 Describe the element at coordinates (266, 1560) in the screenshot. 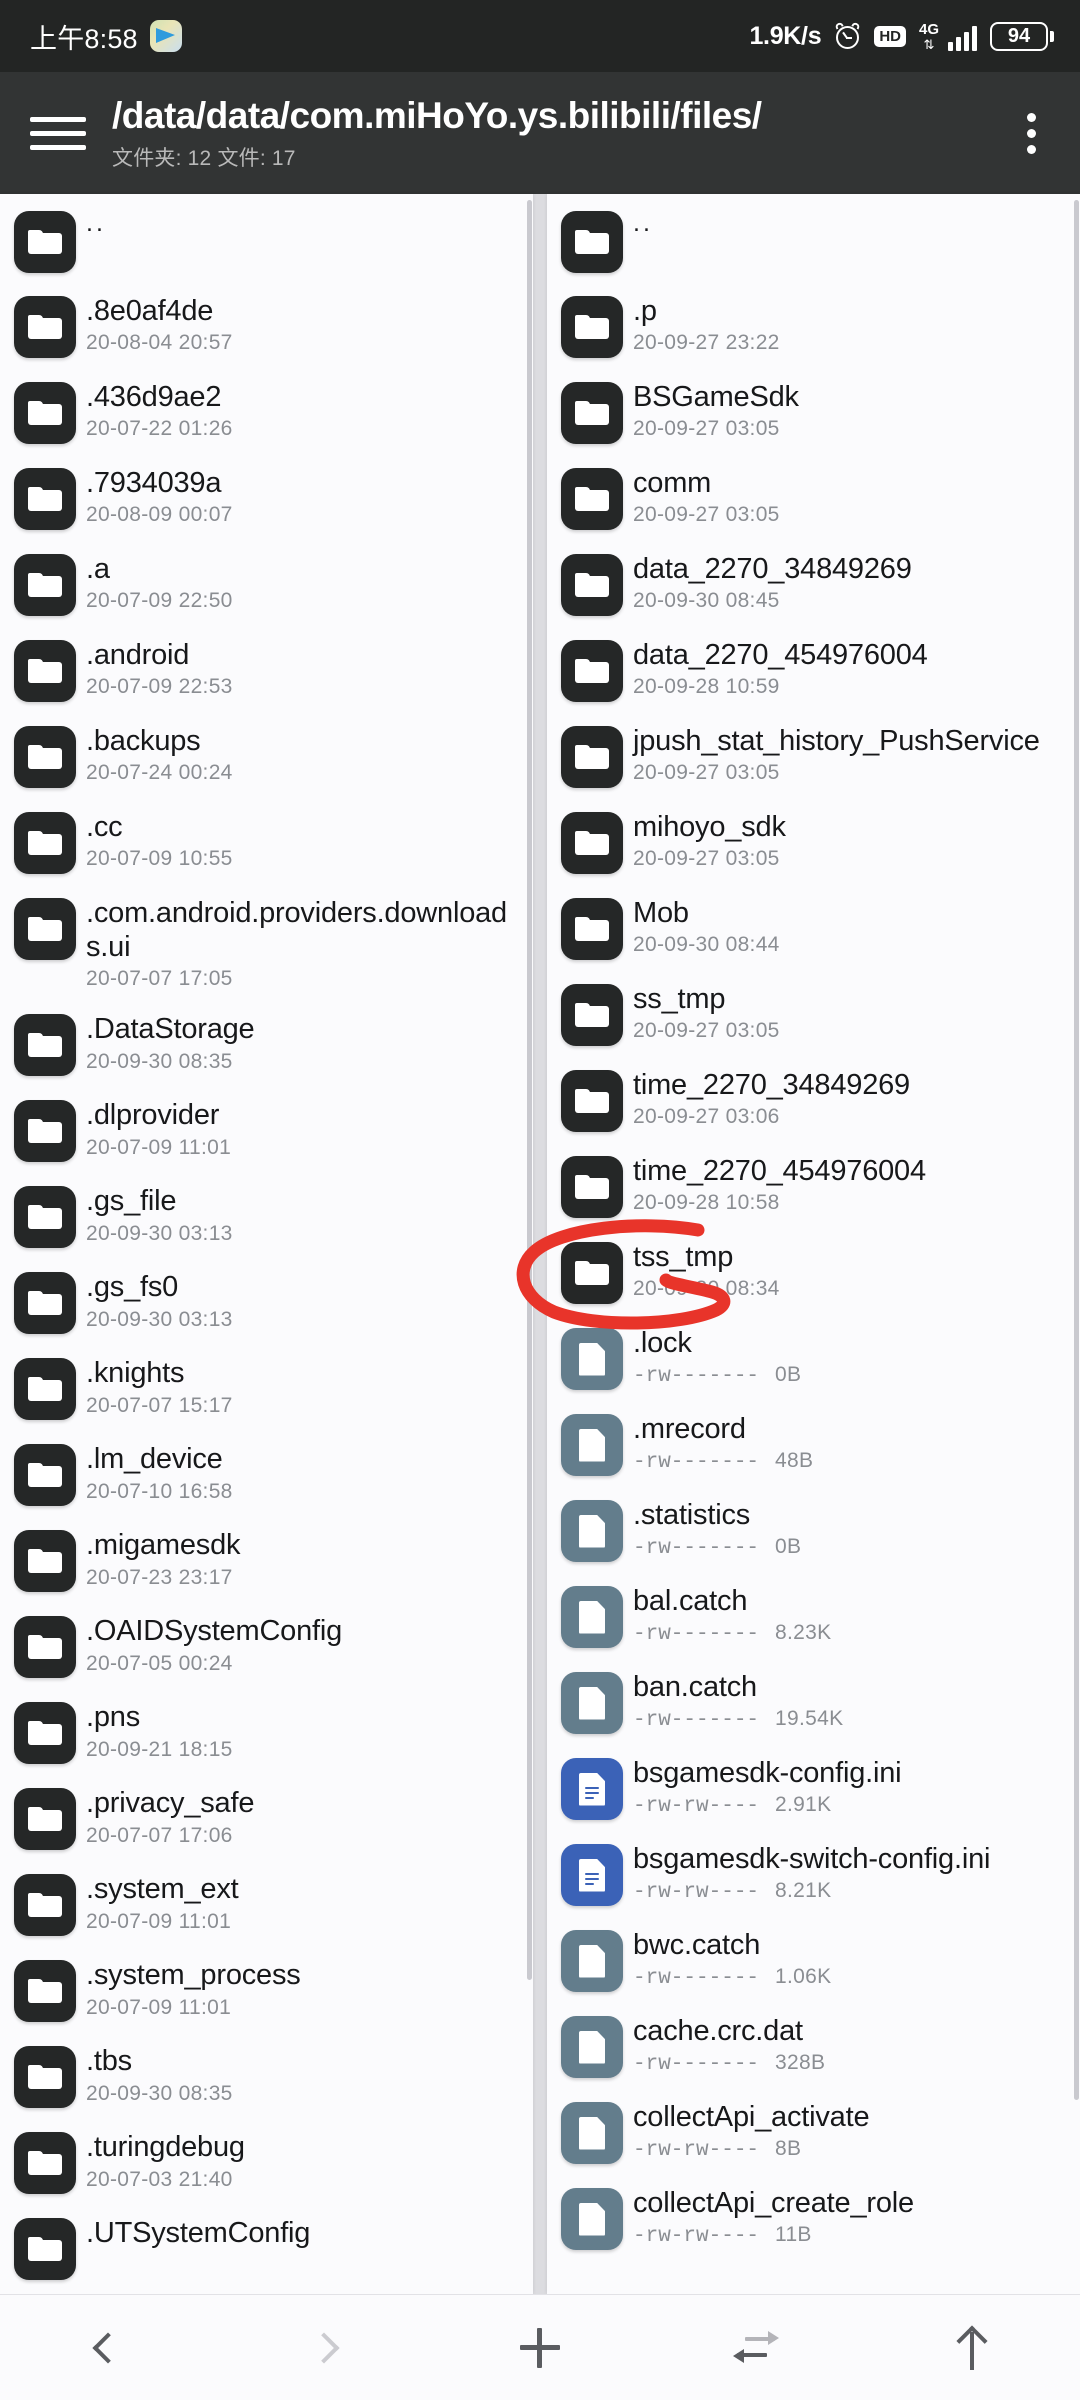

I see `file-row: .migamesdk 20-07-23 23:17` at that location.